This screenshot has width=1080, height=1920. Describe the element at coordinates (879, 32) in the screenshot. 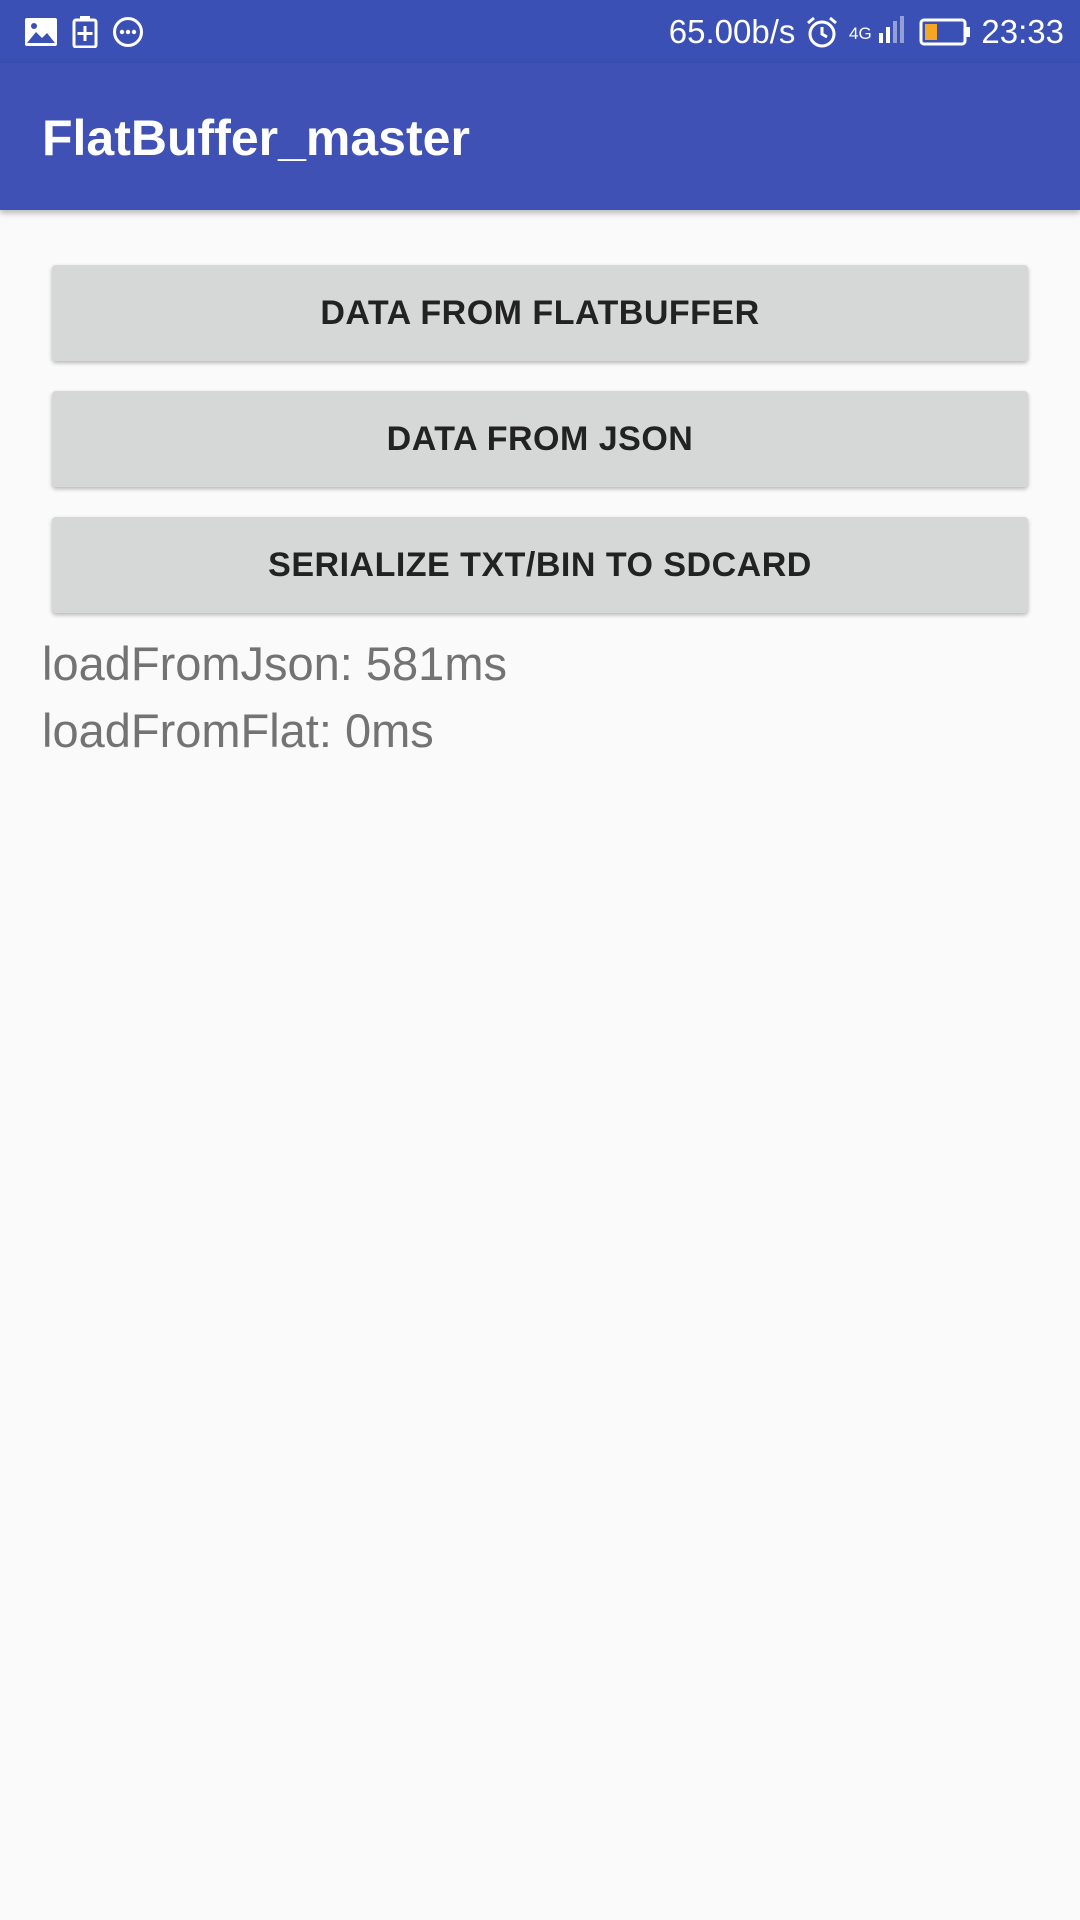

I see `signal-icon: 4G` at that location.